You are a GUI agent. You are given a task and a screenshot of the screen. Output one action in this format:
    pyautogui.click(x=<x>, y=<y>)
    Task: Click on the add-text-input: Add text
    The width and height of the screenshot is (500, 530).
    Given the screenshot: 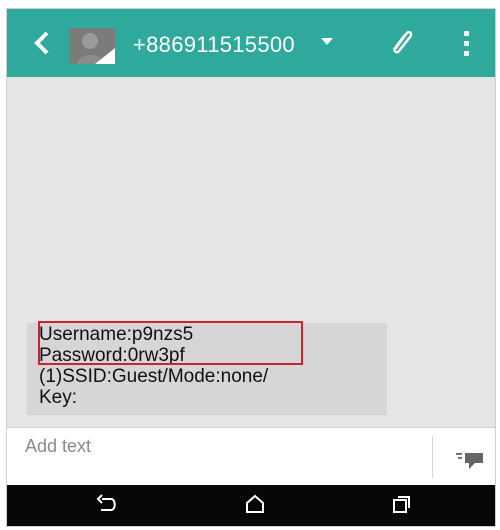 What is the action you would take?
    pyautogui.click(x=219, y=457)
    